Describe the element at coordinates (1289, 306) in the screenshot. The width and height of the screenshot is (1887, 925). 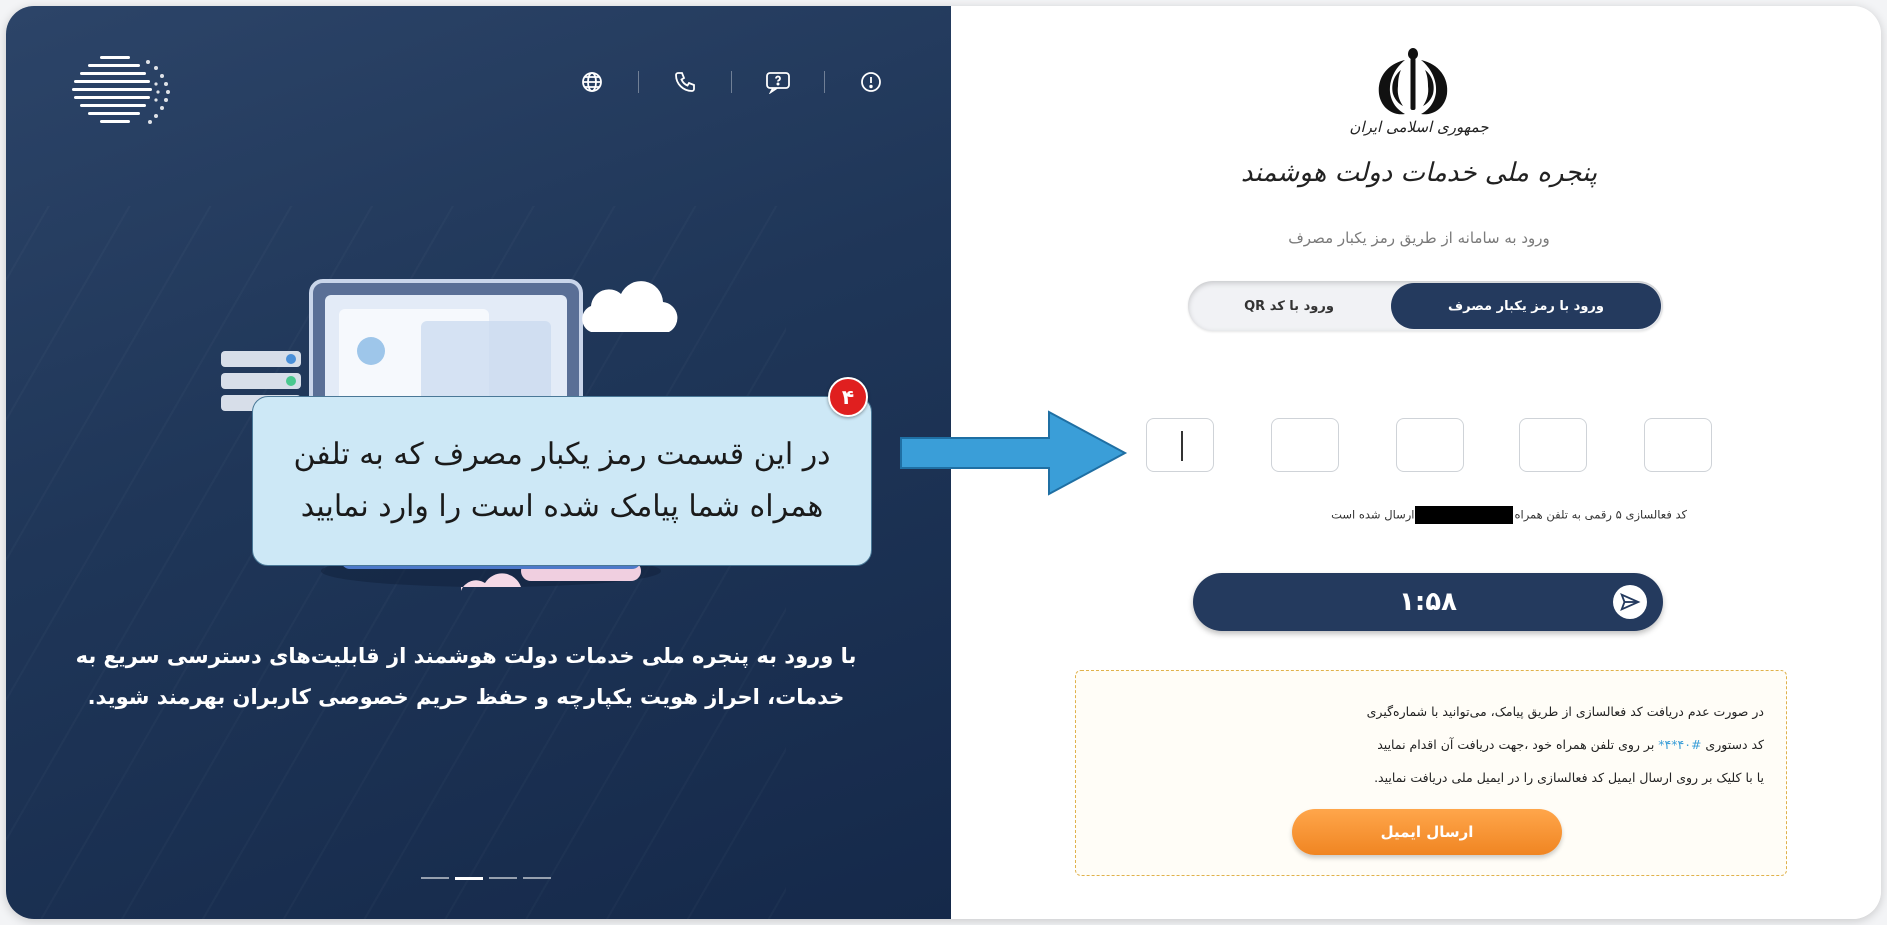
I see `tab-qr-login: ورود با کد QR` at that location.